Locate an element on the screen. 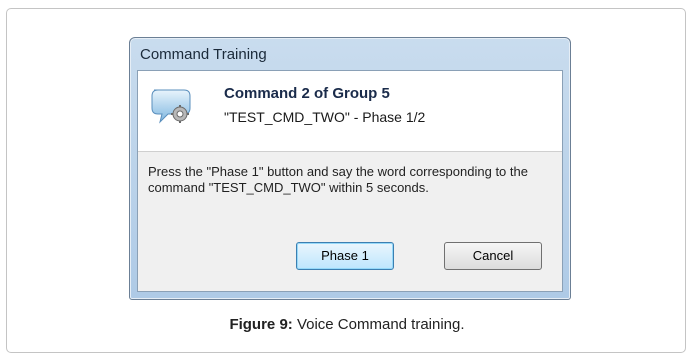 This screenshot has width=694, height=353. dialog-title: Command Training is located at coordinates (203, 54).